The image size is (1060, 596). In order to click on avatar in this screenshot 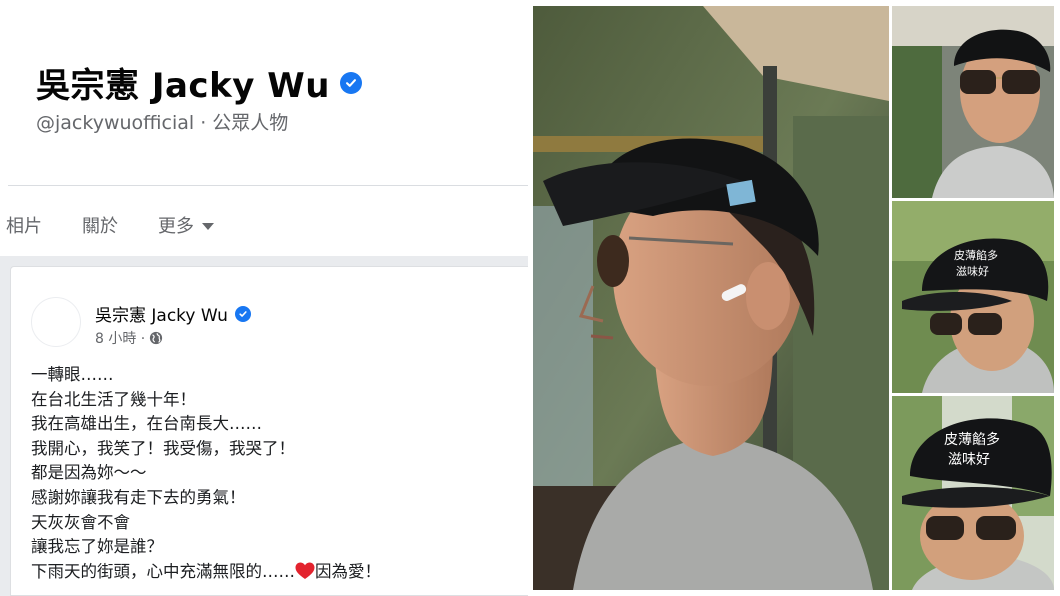, I will do `click(56, 322)`.